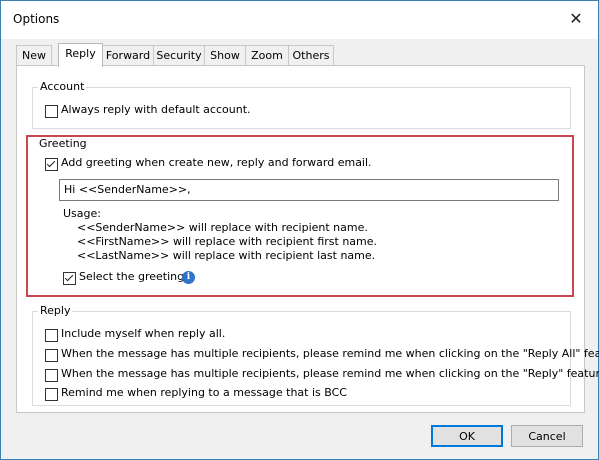  I want to click on title-bar: Options ✕, so click(299, 20).